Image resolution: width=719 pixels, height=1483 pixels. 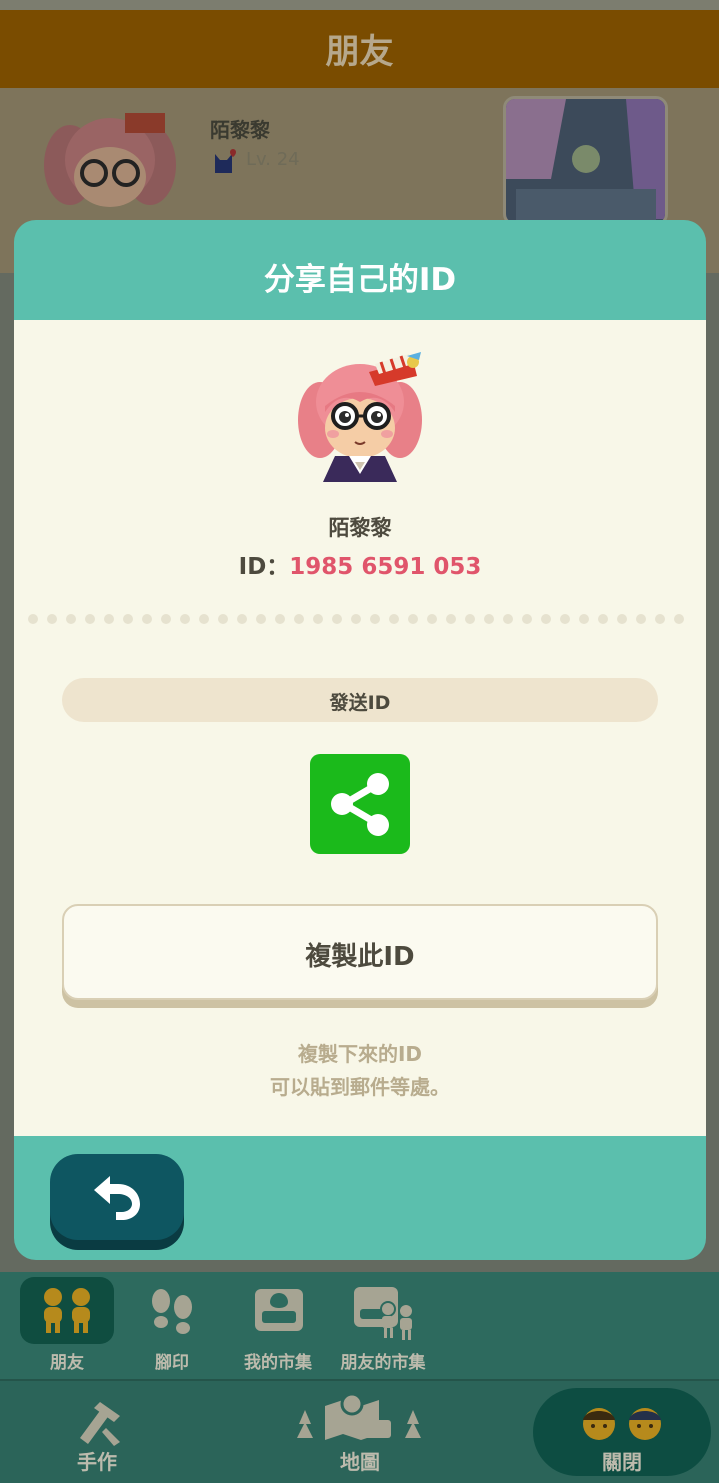 I want to click on nav-map: 地圖, so click(x=360, y=1433).